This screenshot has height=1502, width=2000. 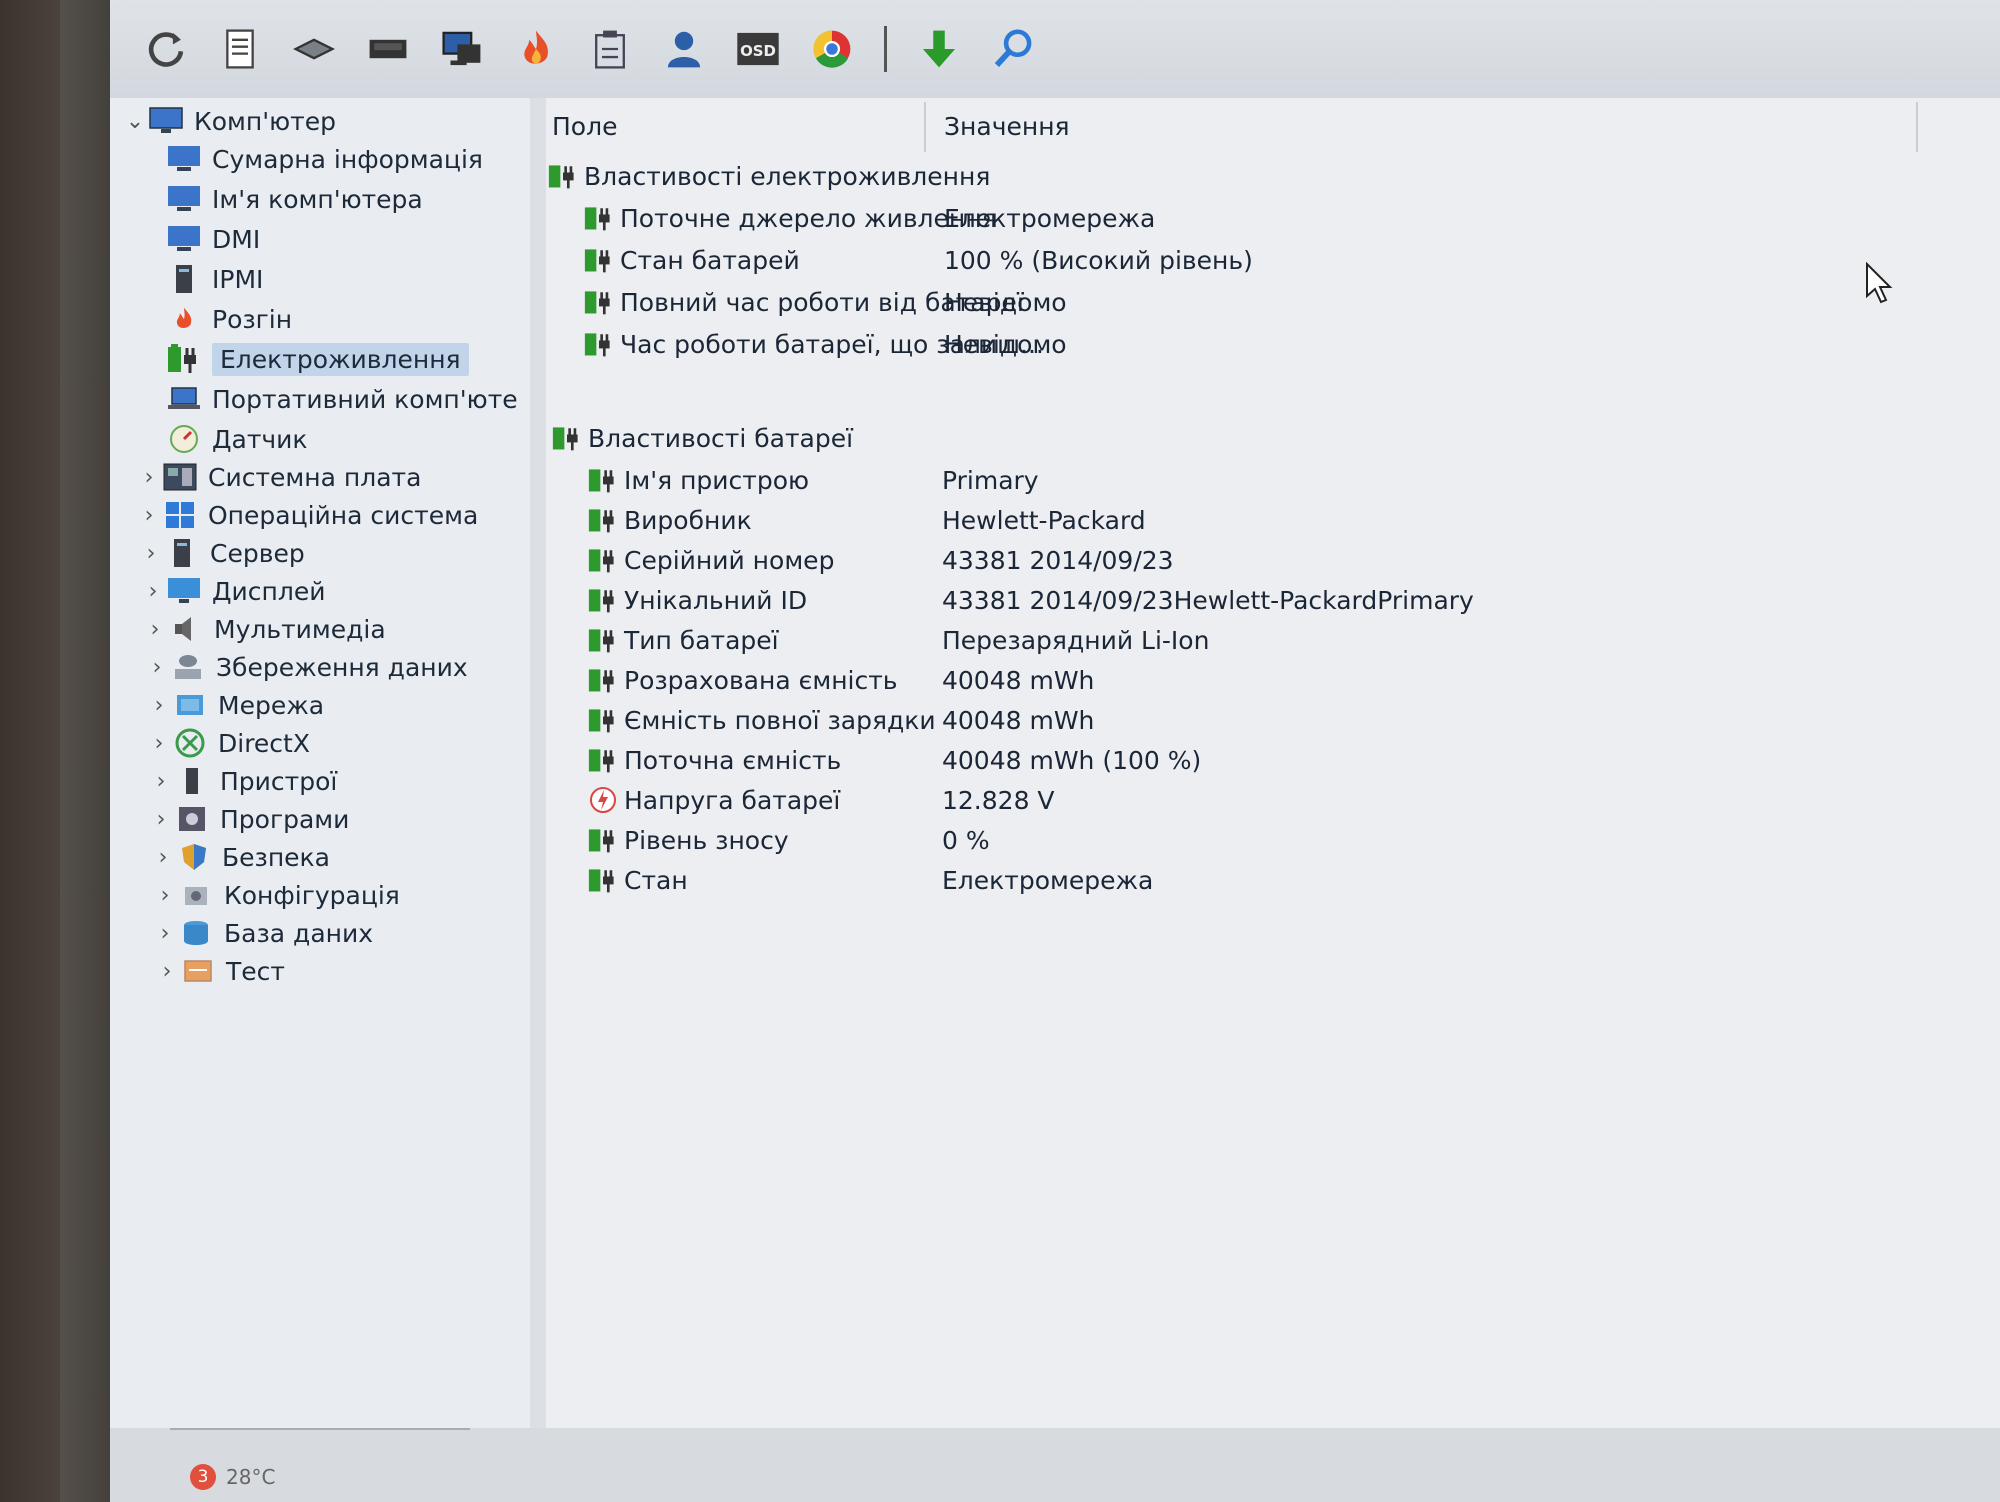 What do you see at coordinates (717, 480) in the screenshot?
I see `field-name: Ім'я пристрою` at bounding box center [717, 480].